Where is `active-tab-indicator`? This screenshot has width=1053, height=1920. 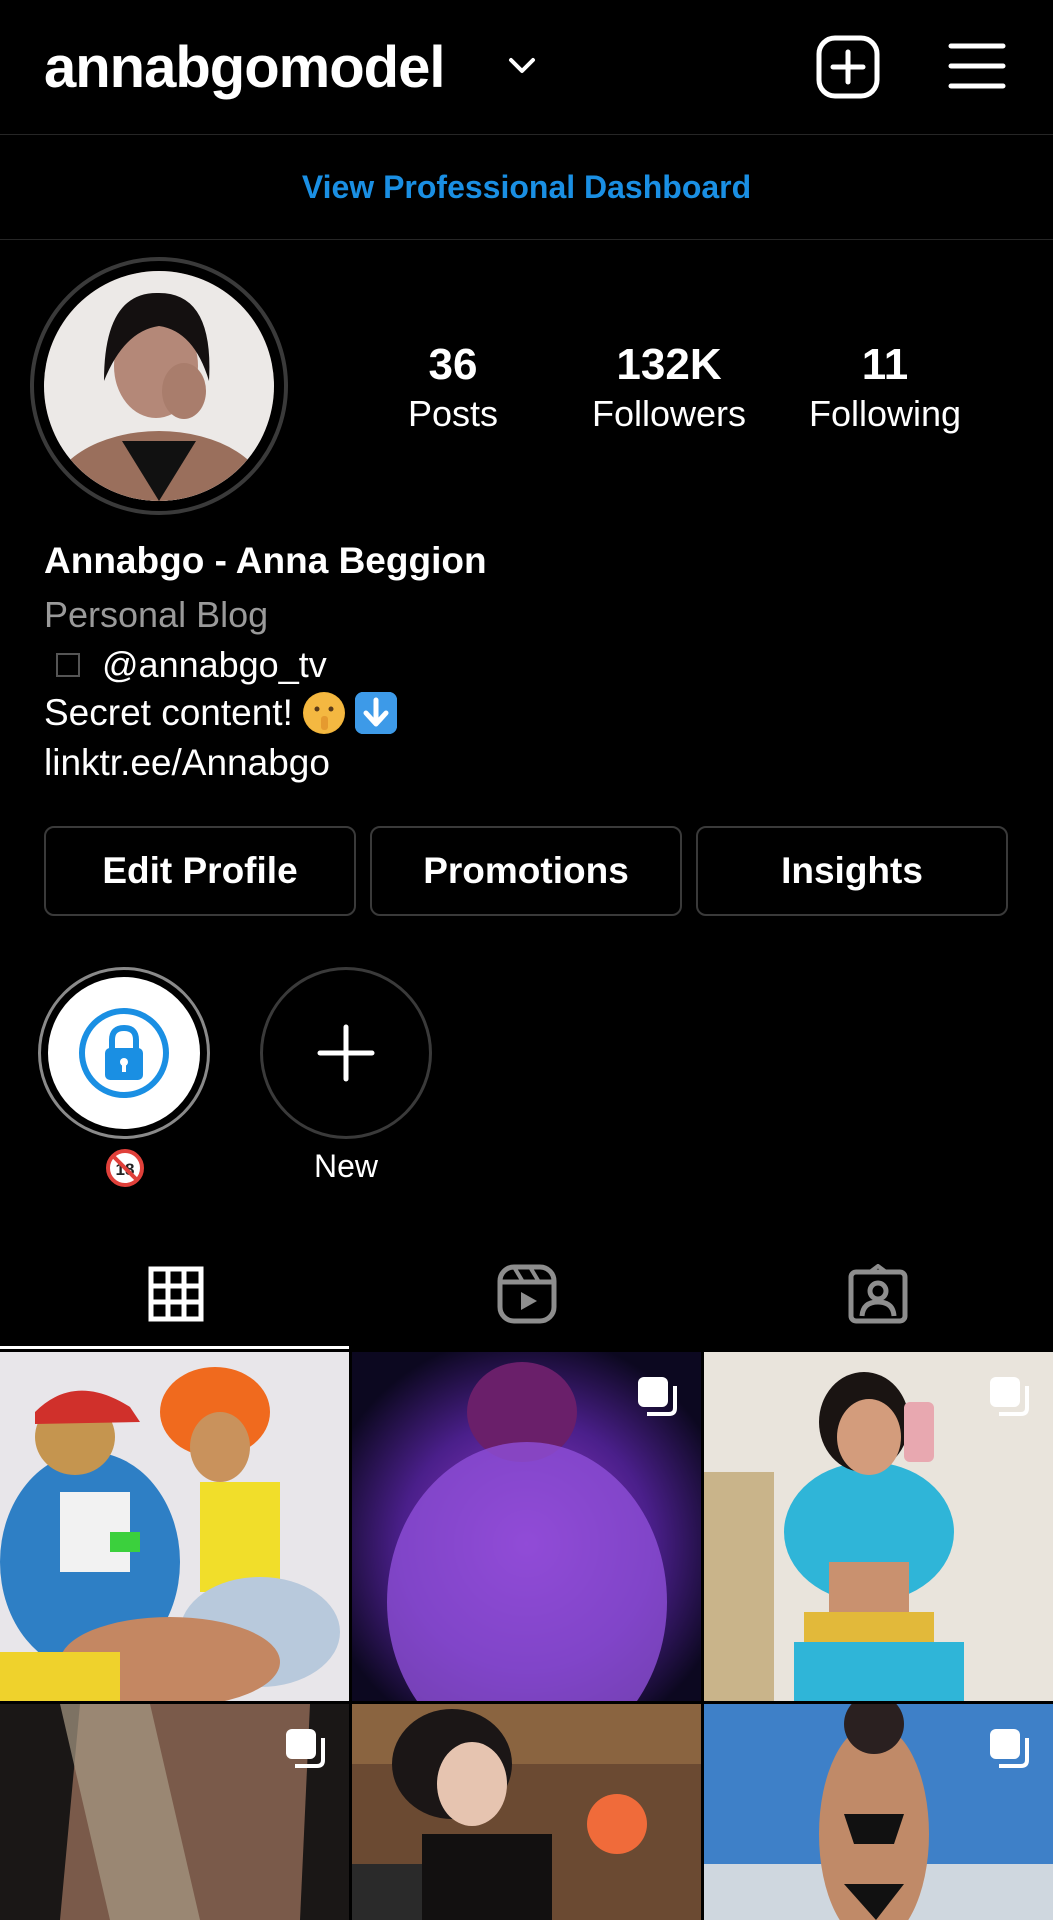
active-tab-indicator is located at coordinates (174, 1347).